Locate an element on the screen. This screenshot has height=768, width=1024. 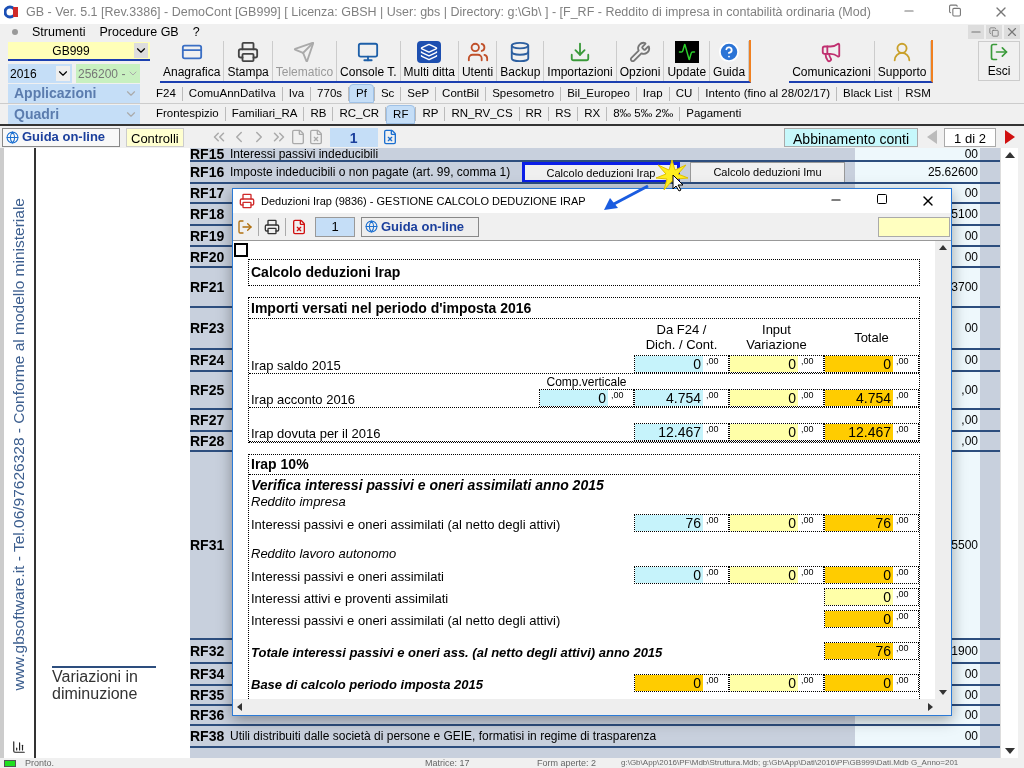
scroll-left-icon is located at coordinates (239, 707).